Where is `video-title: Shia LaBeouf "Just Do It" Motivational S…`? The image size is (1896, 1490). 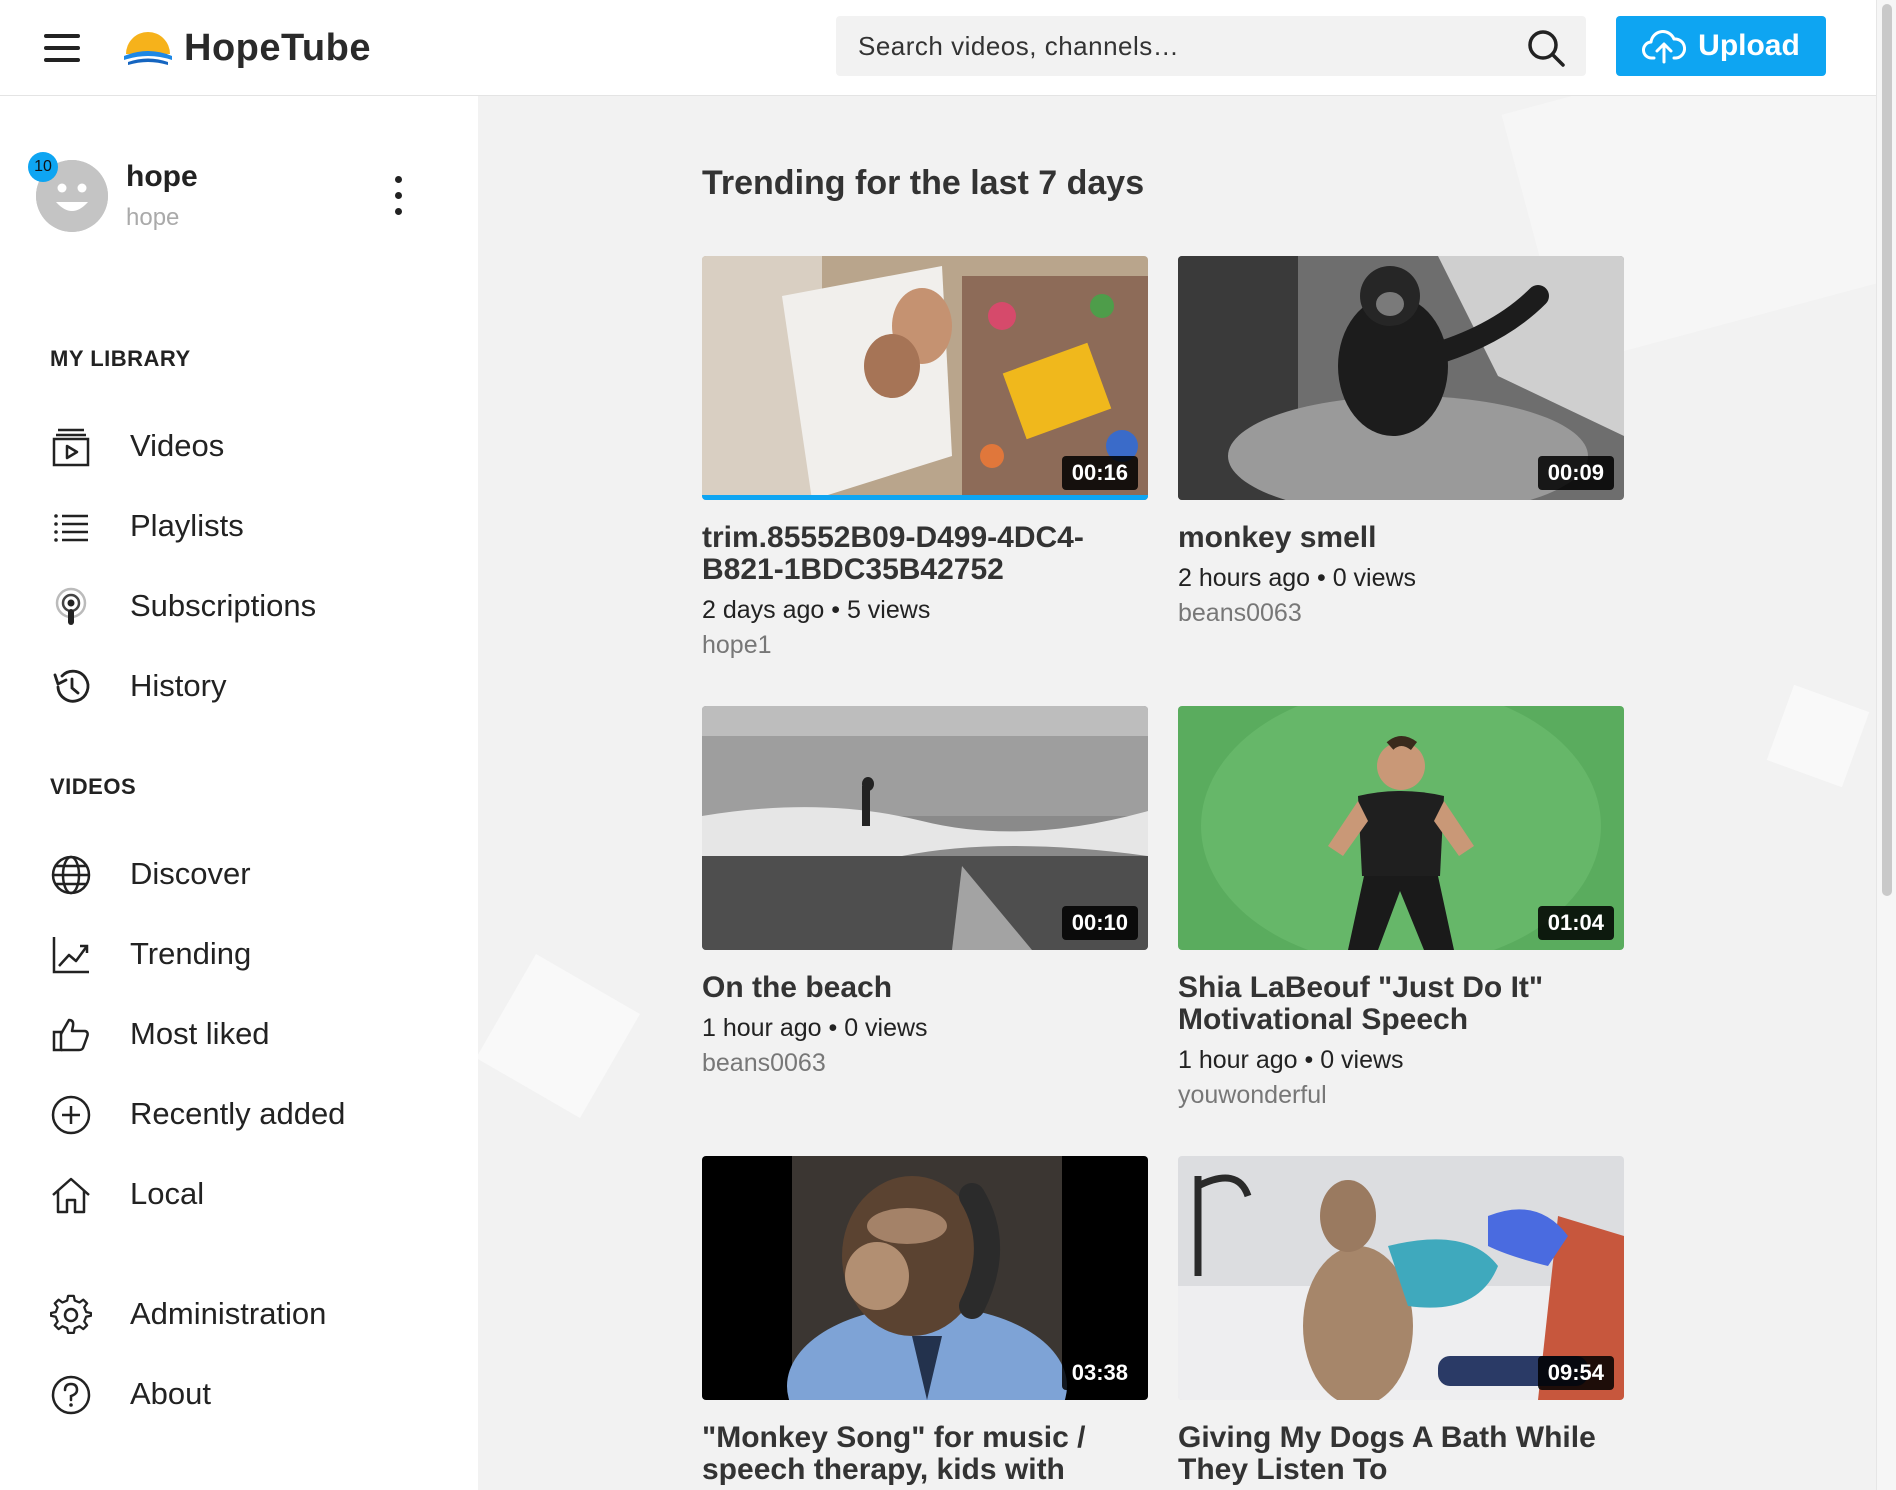 video-title: Shia LaBeouf "Just Do It" Motivational S… is located at coordinates (1401, 1004).